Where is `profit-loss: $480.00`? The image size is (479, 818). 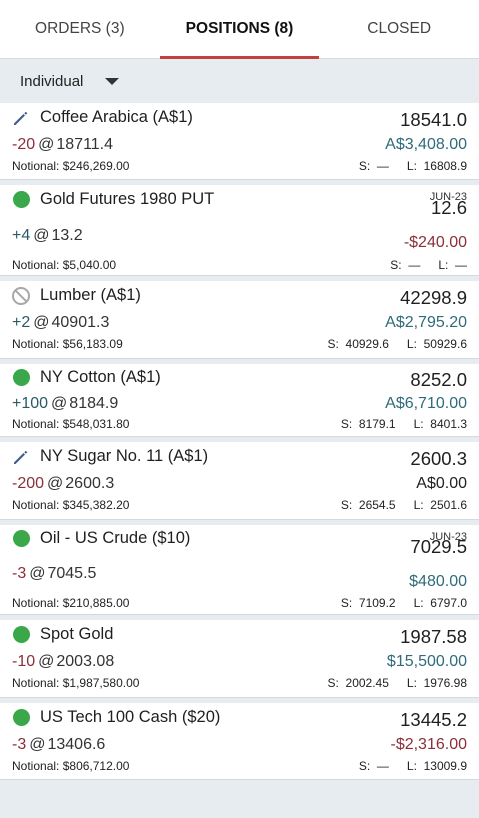 profit-loss: $480.00 is located at coordinates (438, 581).